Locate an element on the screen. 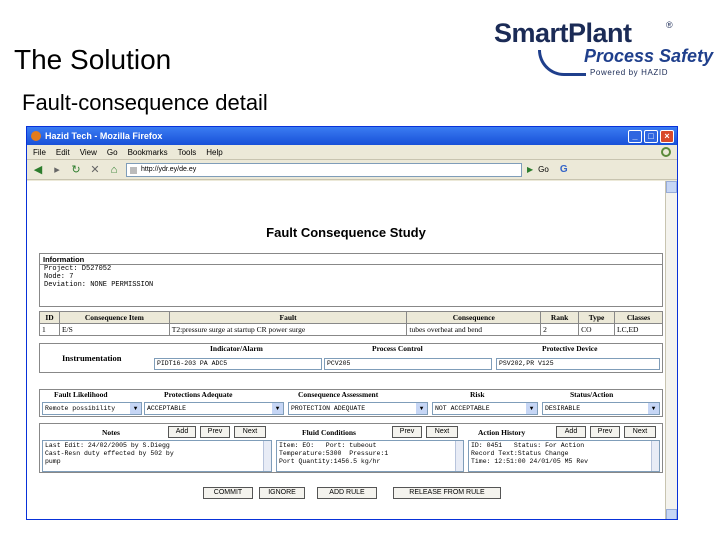 Image resolution: width=720 pixels, height=540 pixels. indicator-alarm-input: PIDT16-203 PA ADC5 is located at coordinates (238, 364).